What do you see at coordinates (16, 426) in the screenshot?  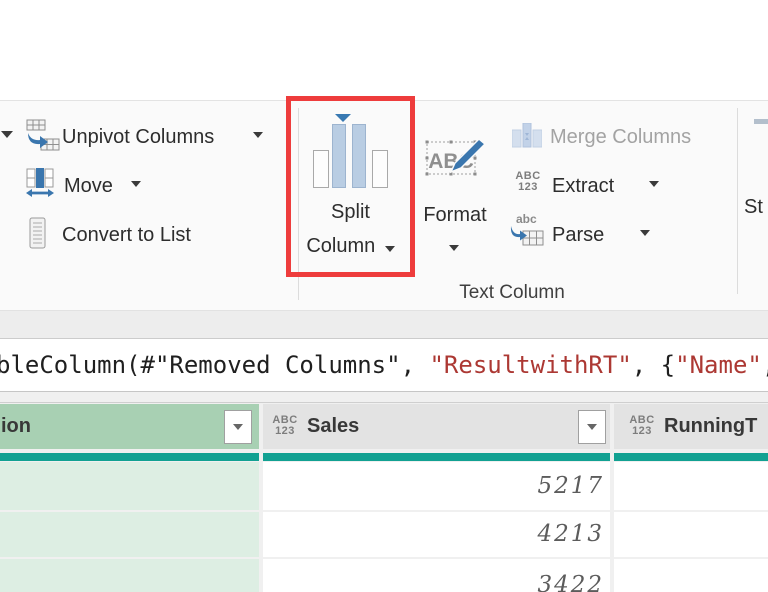 I see `column-header-label: ion` at bounding box center [16, 426].